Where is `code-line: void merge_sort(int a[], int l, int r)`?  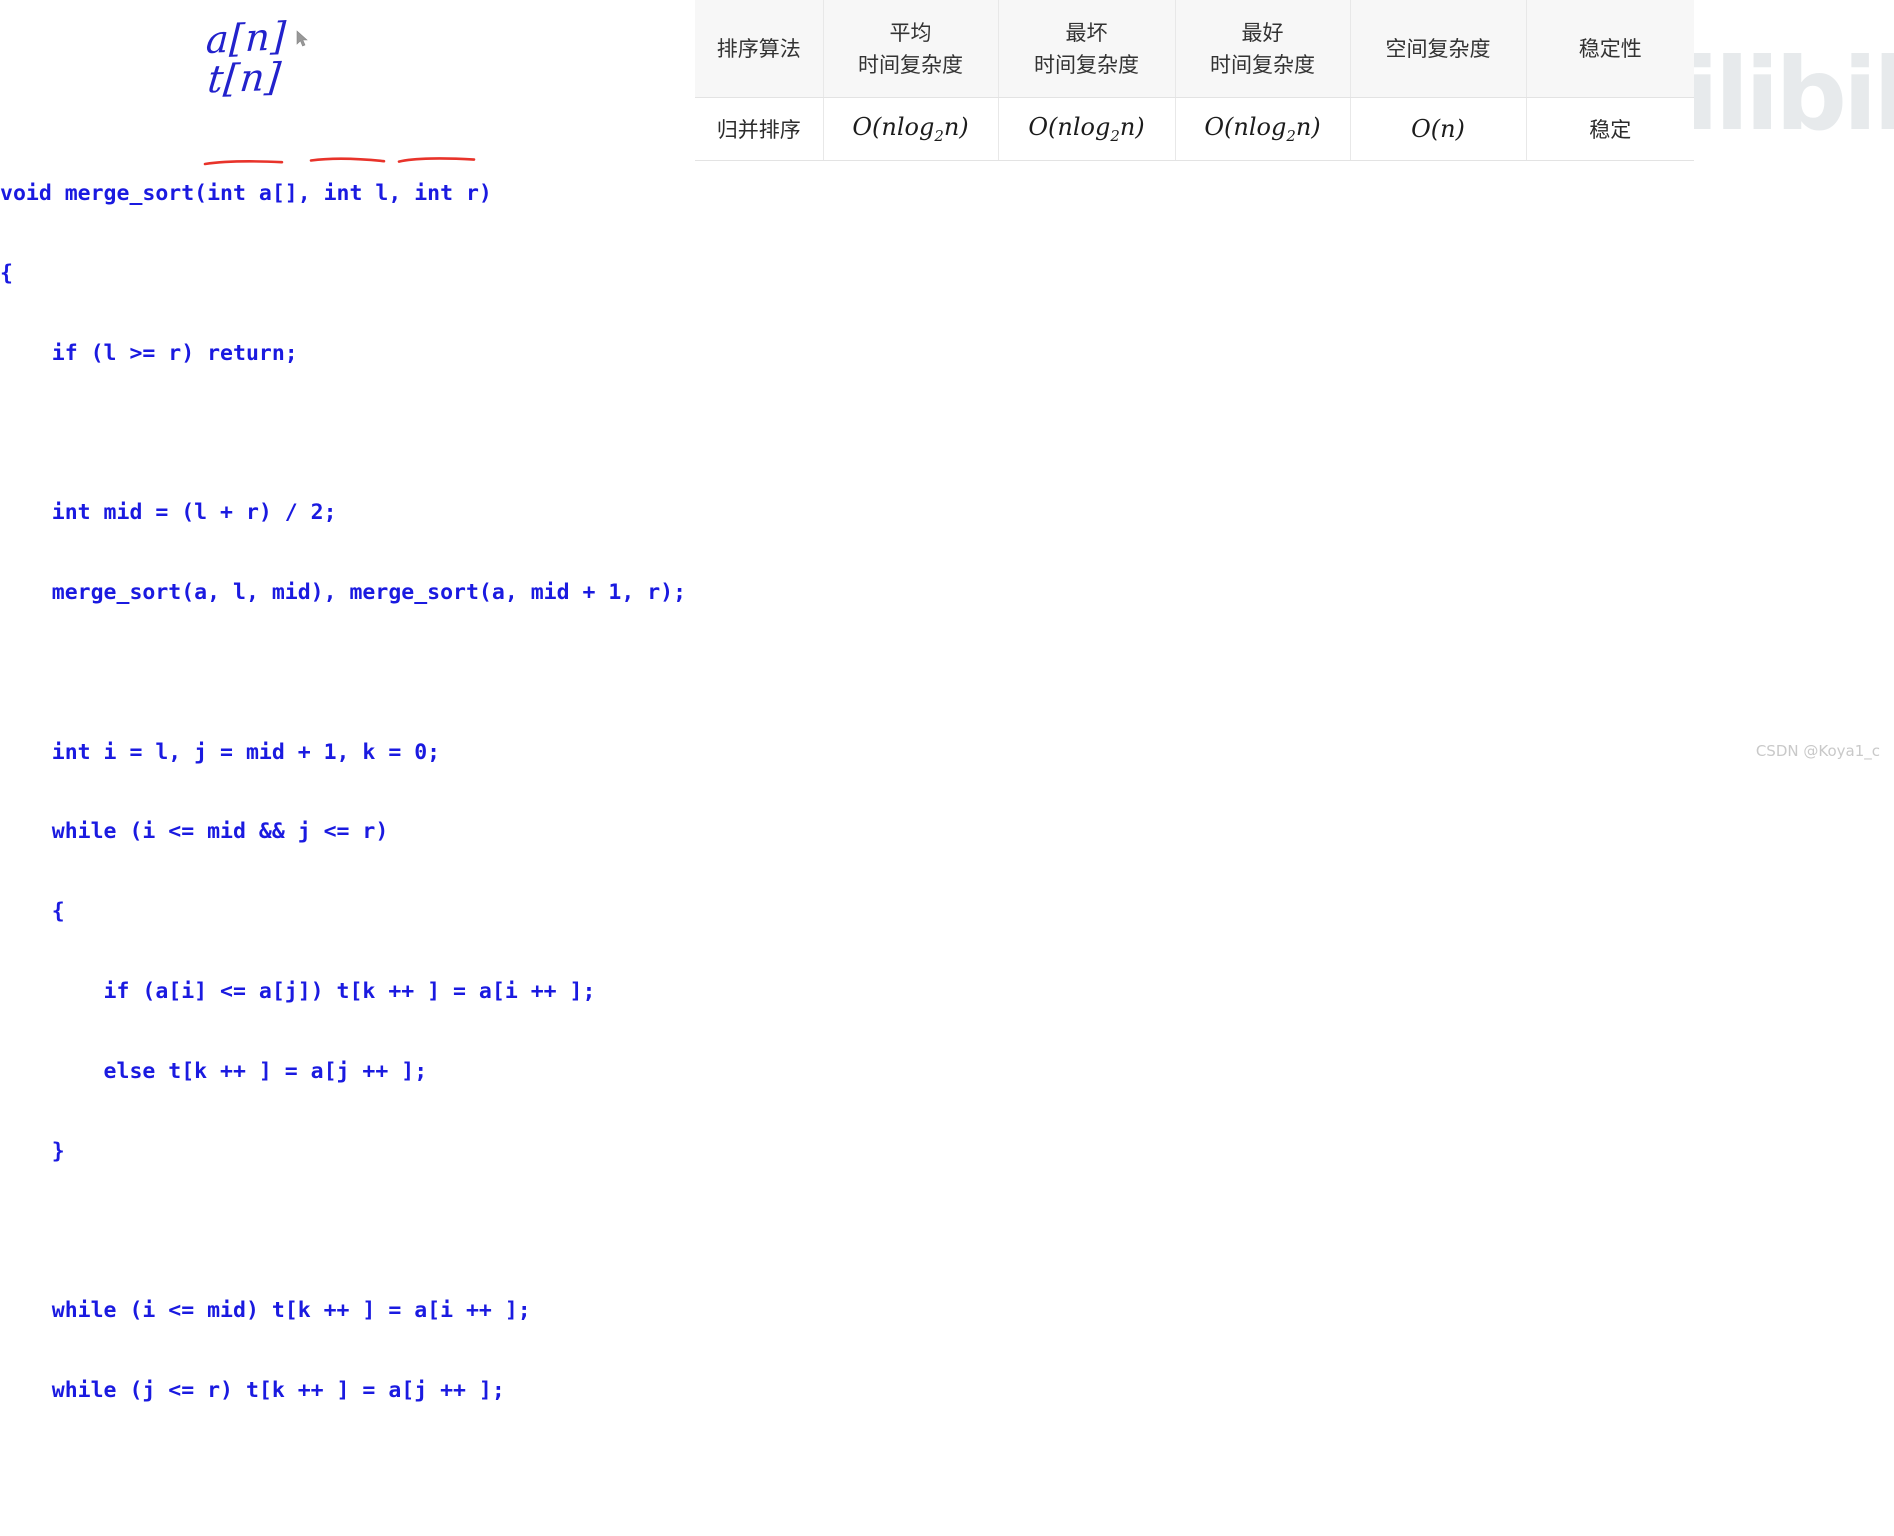
code-line: void merge_sort(int a[], int l, int r) is located at coordinates (246, 194).